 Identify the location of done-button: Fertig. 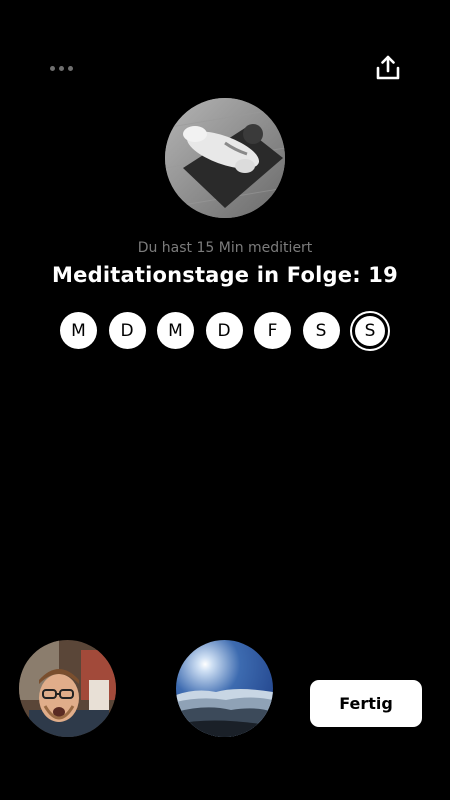
(366, 703).